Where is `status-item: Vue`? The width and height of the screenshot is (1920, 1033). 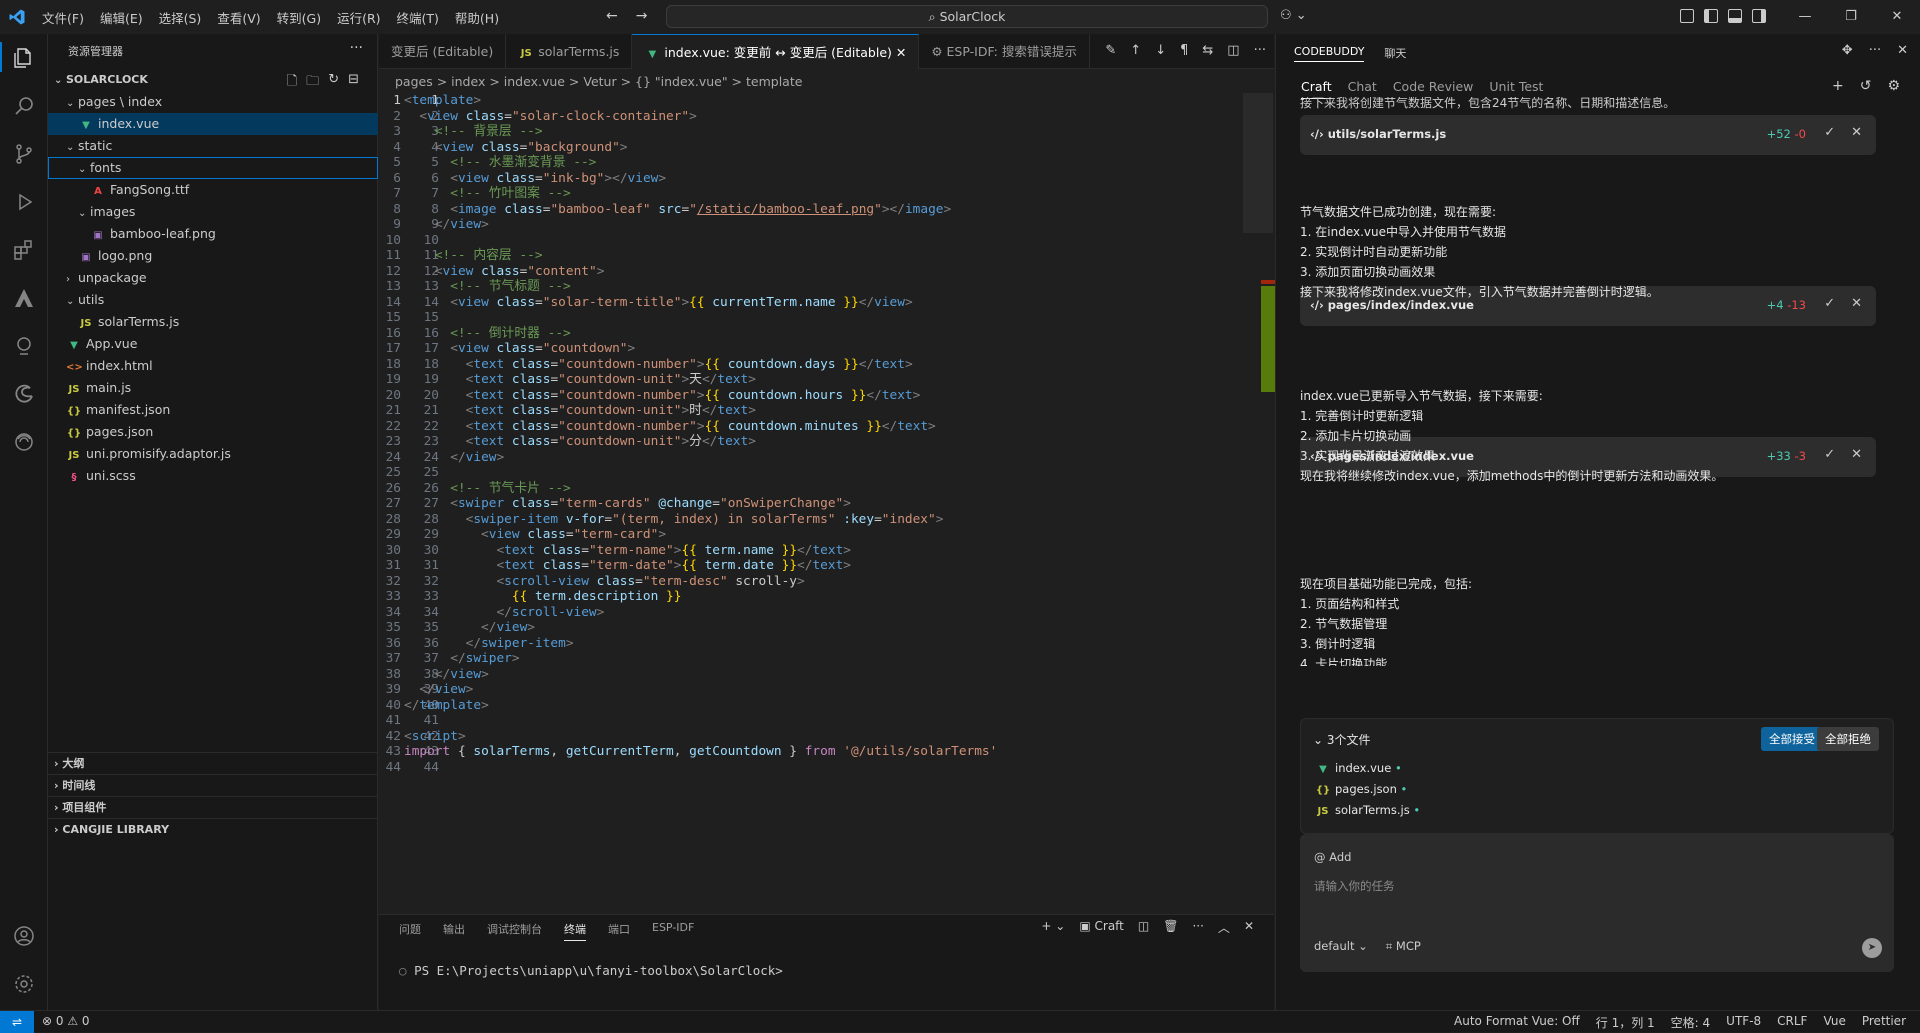
status-item: Vue is located at coordinates (1834, 1022).